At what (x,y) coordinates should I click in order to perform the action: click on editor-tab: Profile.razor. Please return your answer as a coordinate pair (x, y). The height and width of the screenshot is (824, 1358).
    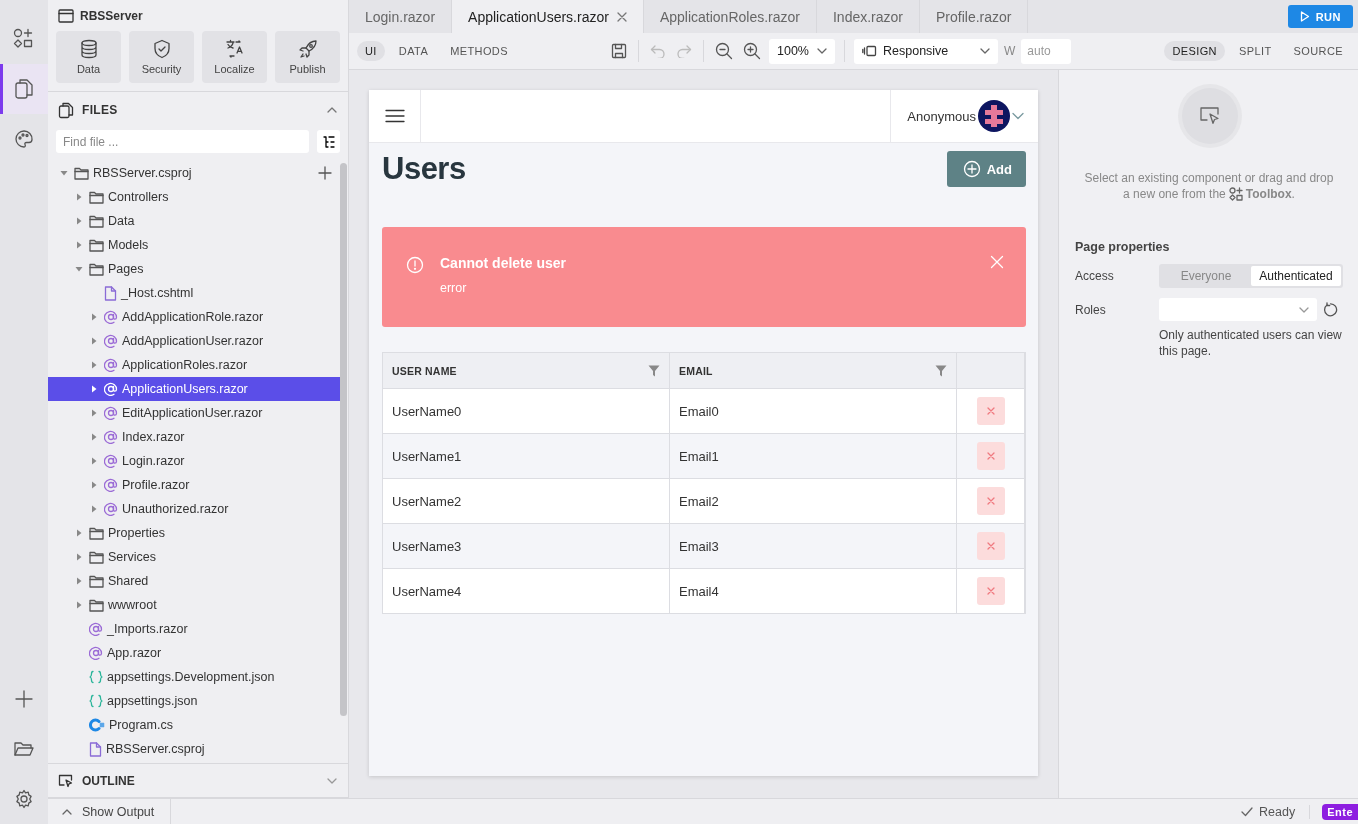
    Looking at the image, I should click on (974, 16).